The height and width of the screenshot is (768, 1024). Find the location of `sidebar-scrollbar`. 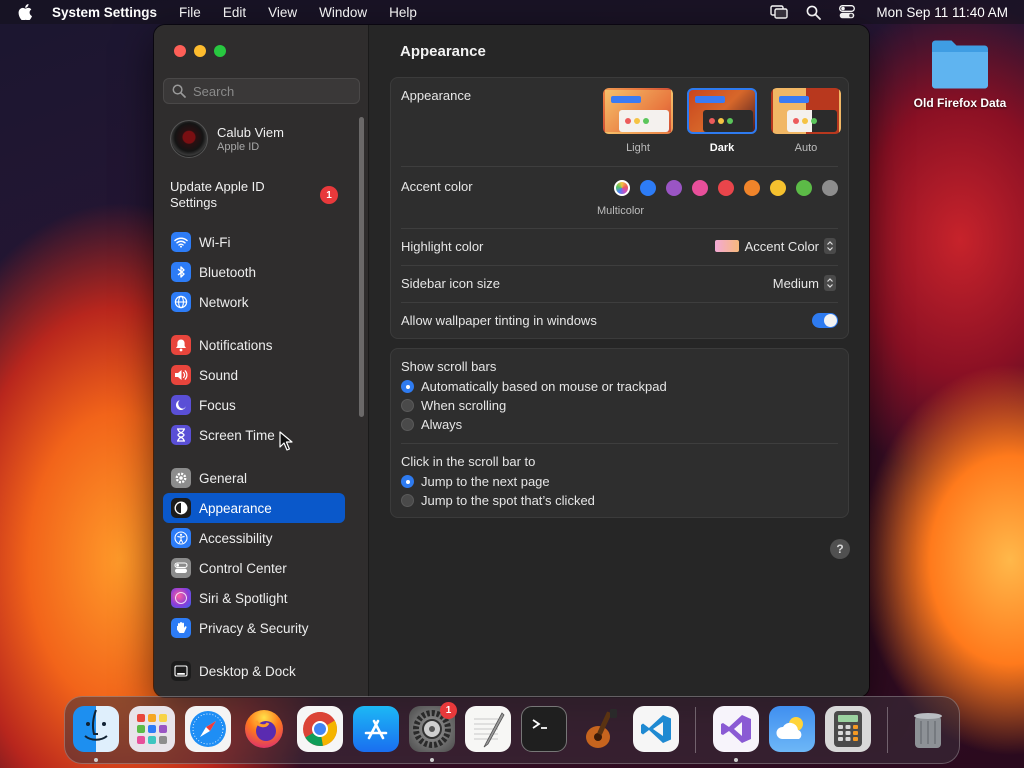

sidebar-scrollbar is located at coordinates (361, 267).